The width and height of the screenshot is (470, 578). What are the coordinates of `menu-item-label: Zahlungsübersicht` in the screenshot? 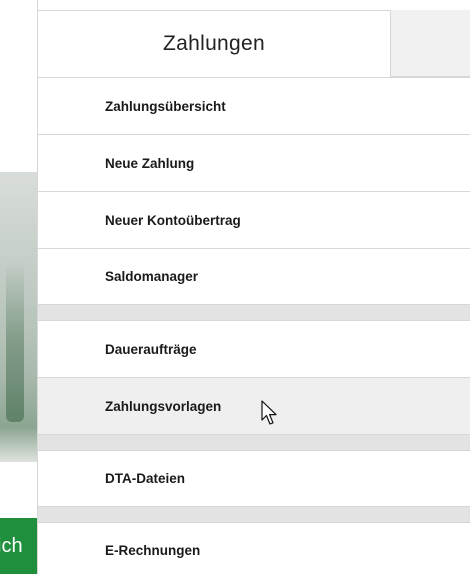 It's located at (165, 106).